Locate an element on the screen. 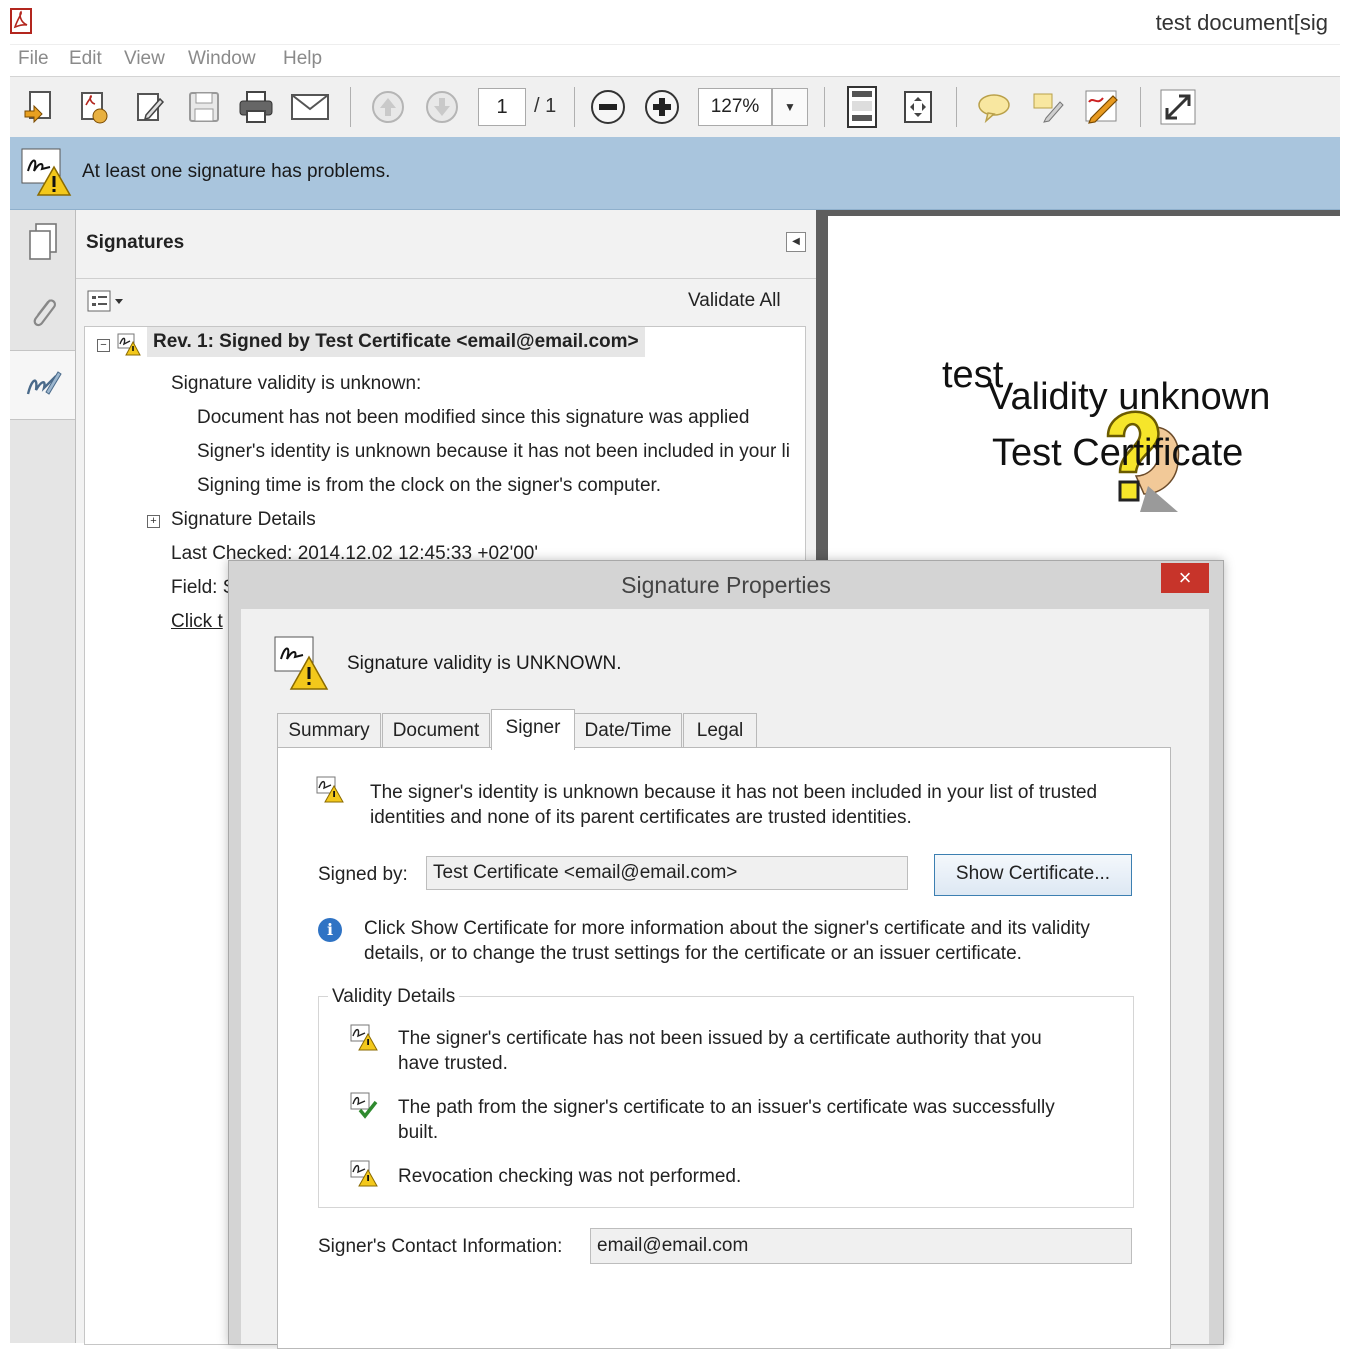 This screenshot has height=1349, width=1350. field-name-text: Field: S is located at coordinates (203, 587).